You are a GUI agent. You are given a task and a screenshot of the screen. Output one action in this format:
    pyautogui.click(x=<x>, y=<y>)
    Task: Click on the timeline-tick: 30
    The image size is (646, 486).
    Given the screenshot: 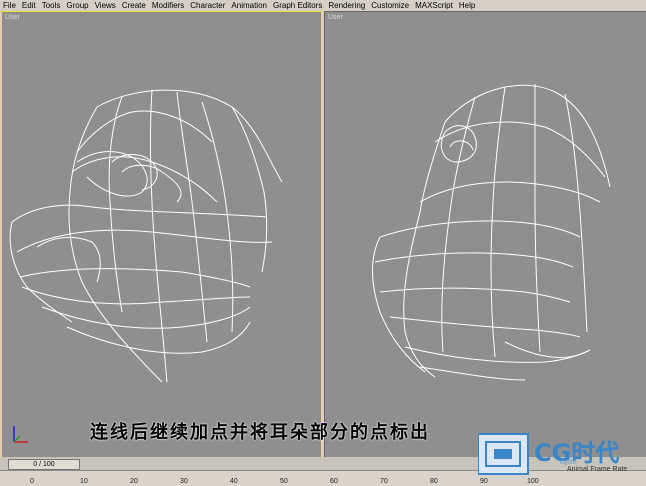 What is the action you would take?
    pyautogui.click(x=184, y=481)
    